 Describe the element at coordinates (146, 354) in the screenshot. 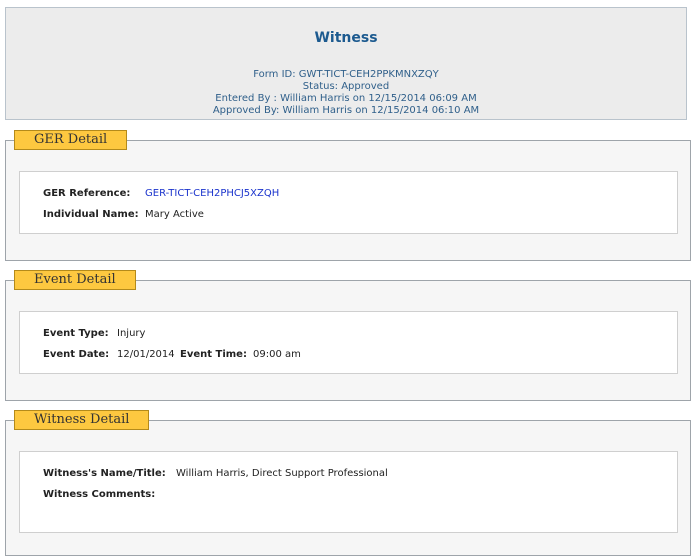

I see `event-date-value: 12/01/2014` at that location.